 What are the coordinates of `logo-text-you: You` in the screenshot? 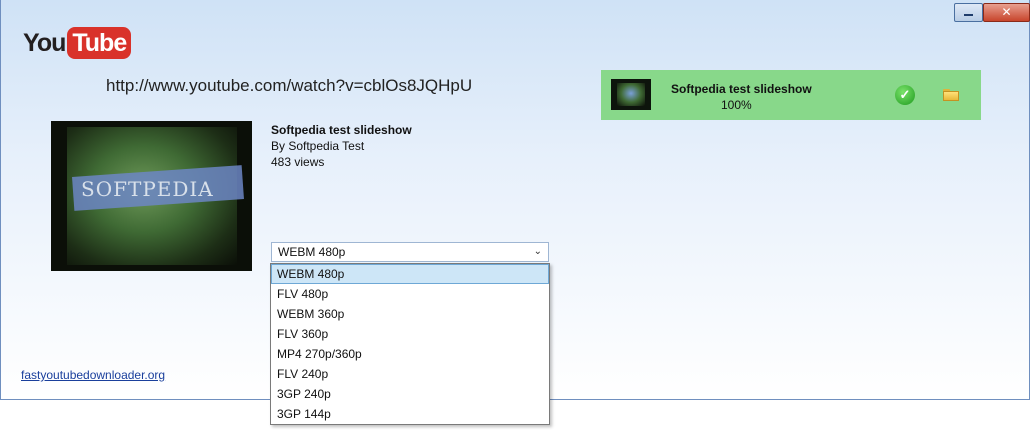 It's located at (44, 42).